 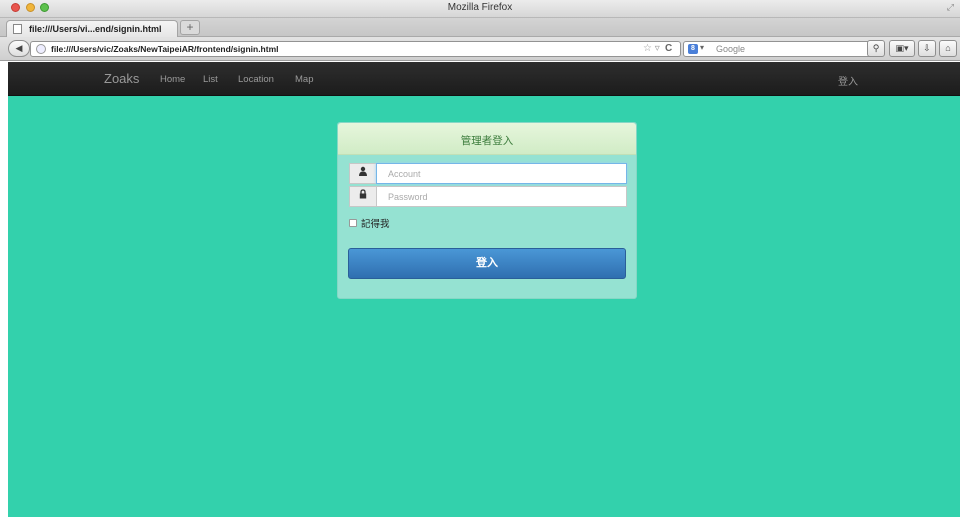 What do you see at coordinates (95, 29) in the screenshot?
I see `tab-title: file:///Users/vi...end/signin.html` at bounding box center [95, 29].